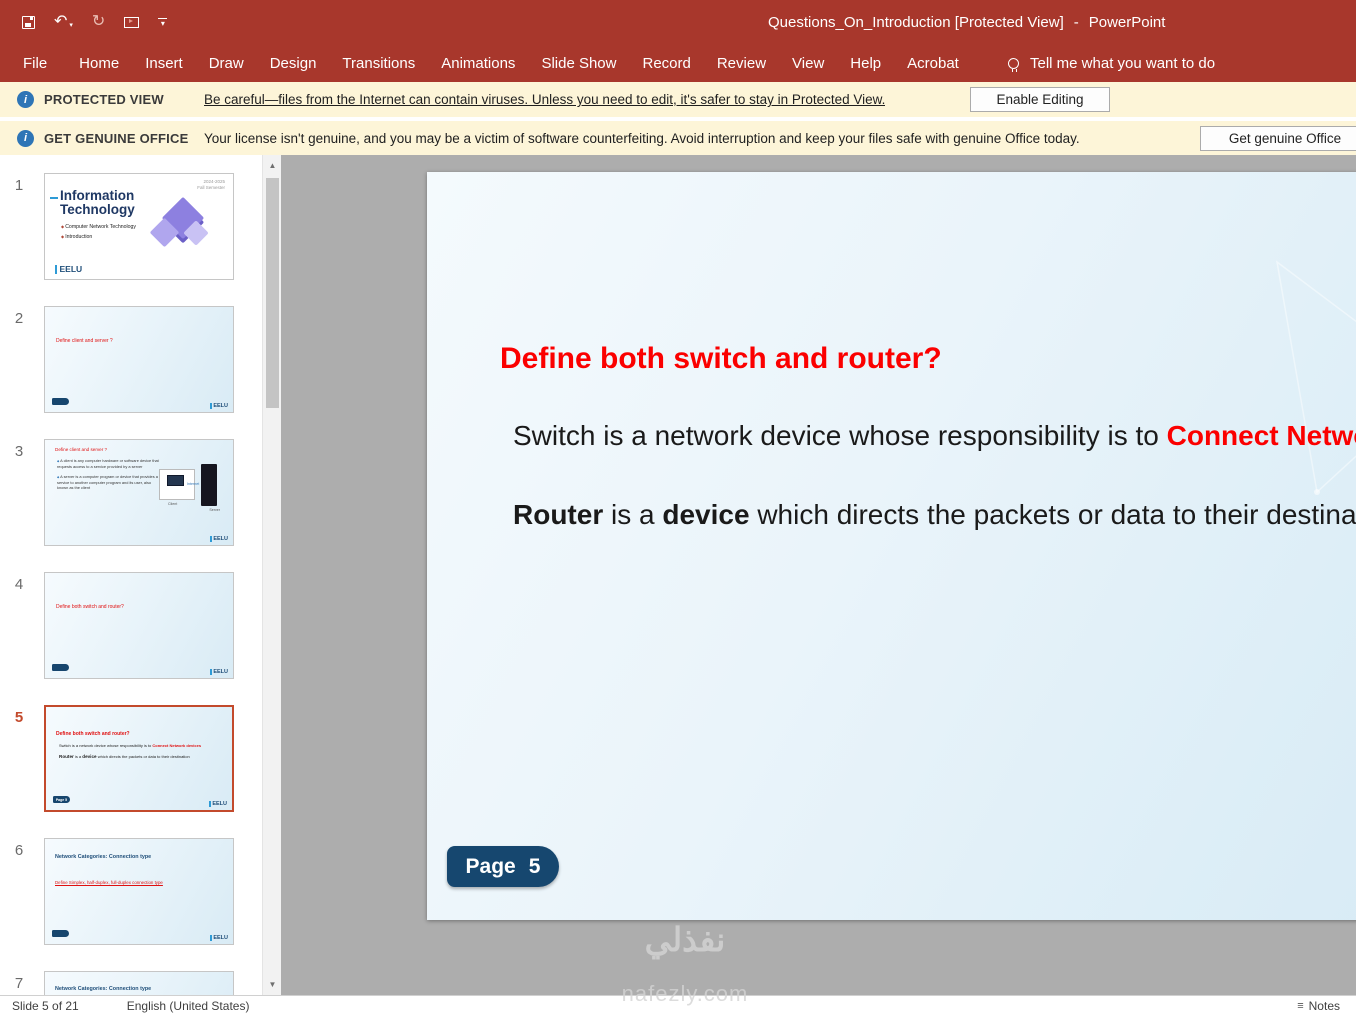  Describe the element at coordinates (81, 449) in the screenshot. I see `thumb3-title: Define client and server ?` at that location.